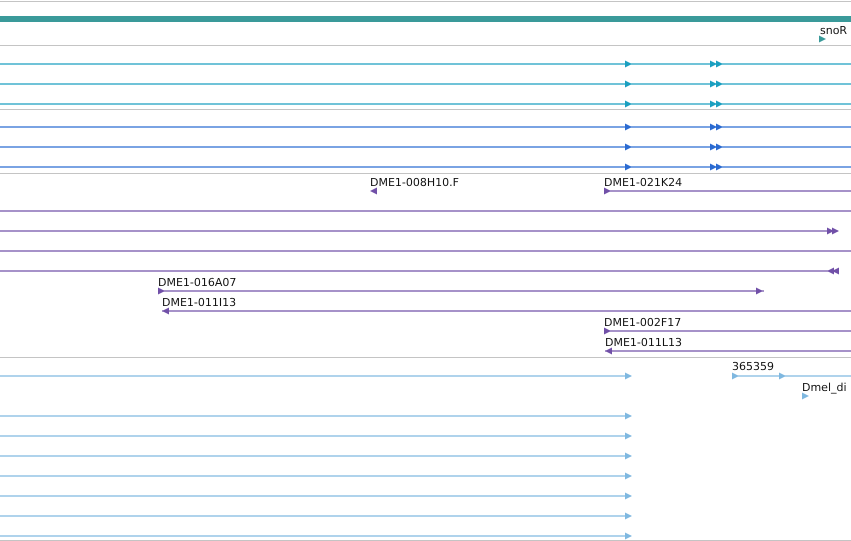  What do you see at coordinates (834, 30) in the screenshot?
I see `feature-label: snoR` at bounding box center [834, 30].